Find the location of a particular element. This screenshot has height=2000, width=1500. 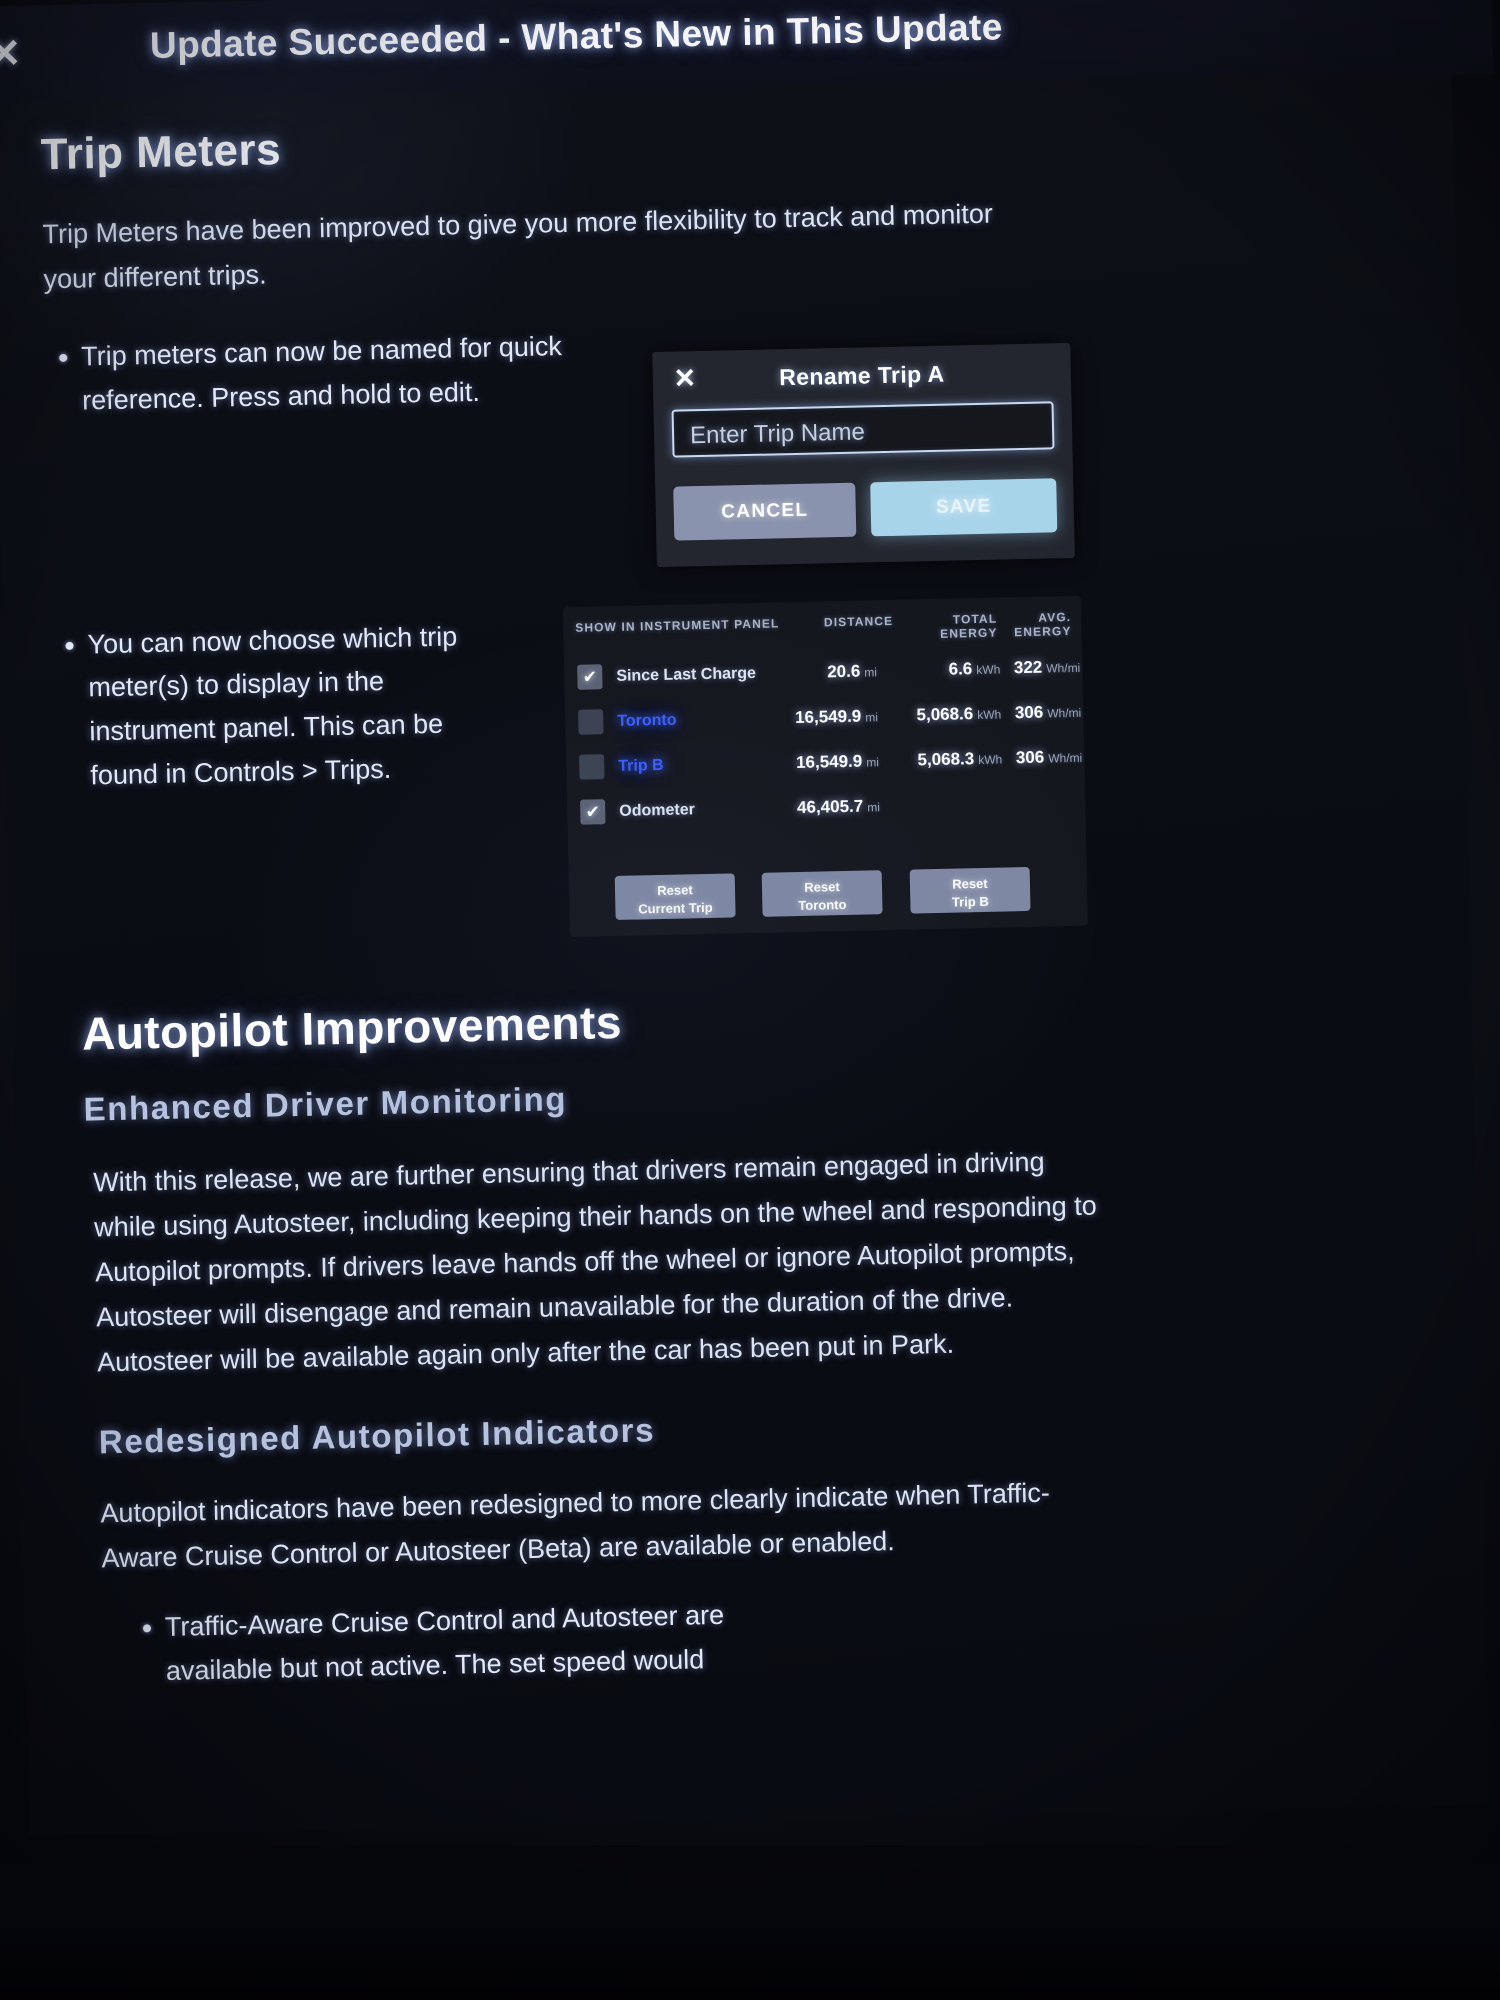

column-header-show-in-instrument-panel: SHOW IN INSTRUMENT PANEL is located at coordinates (677, 625).